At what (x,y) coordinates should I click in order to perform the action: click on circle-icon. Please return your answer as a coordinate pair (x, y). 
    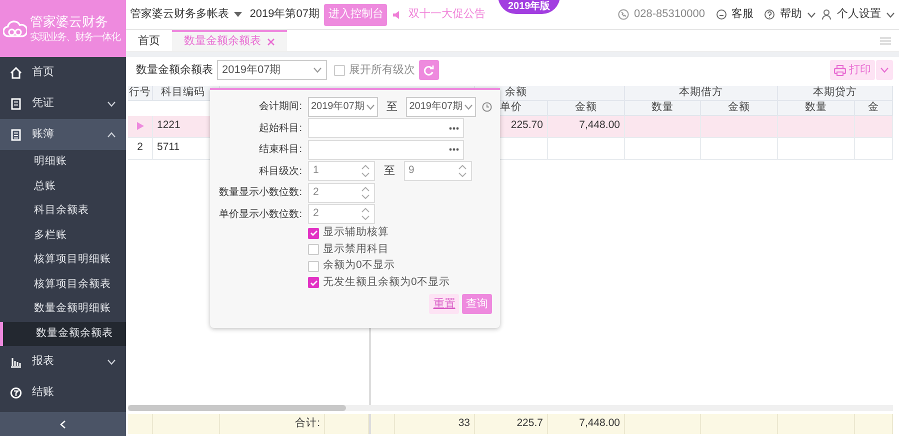
    Looking at the image, I should click on (16, 392).